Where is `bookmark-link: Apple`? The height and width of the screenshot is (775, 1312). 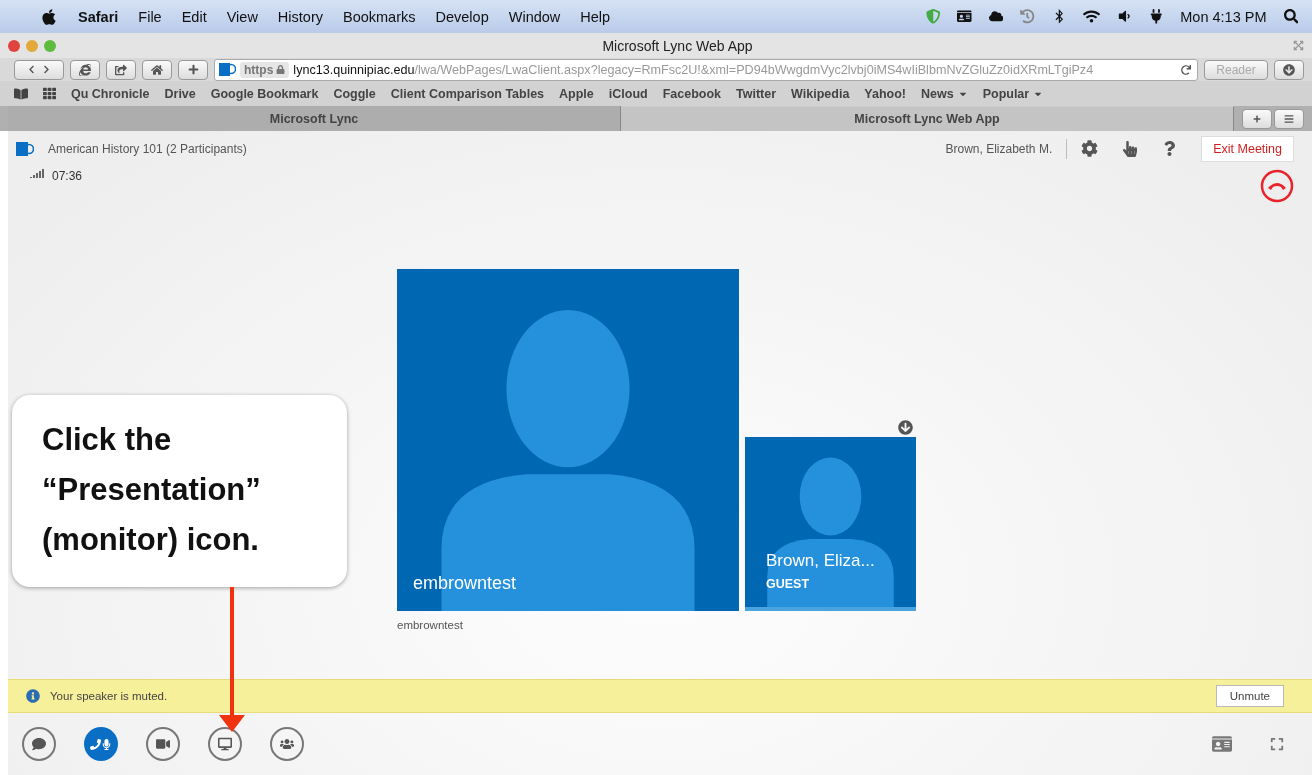 bookmark-link: Apple is located at coordinates (576, 93).